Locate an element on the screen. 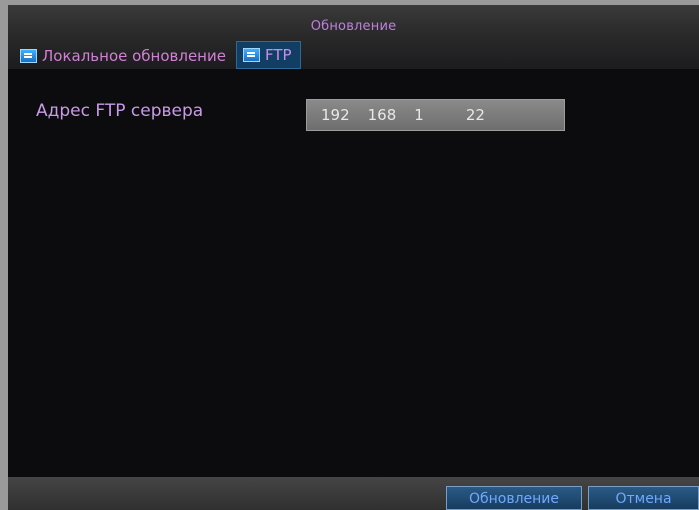 Image resolution: width=699 pixels, height=510 pixels. ftp-server-label: Адрес FTP сервера is located at coordinates (120, 111).